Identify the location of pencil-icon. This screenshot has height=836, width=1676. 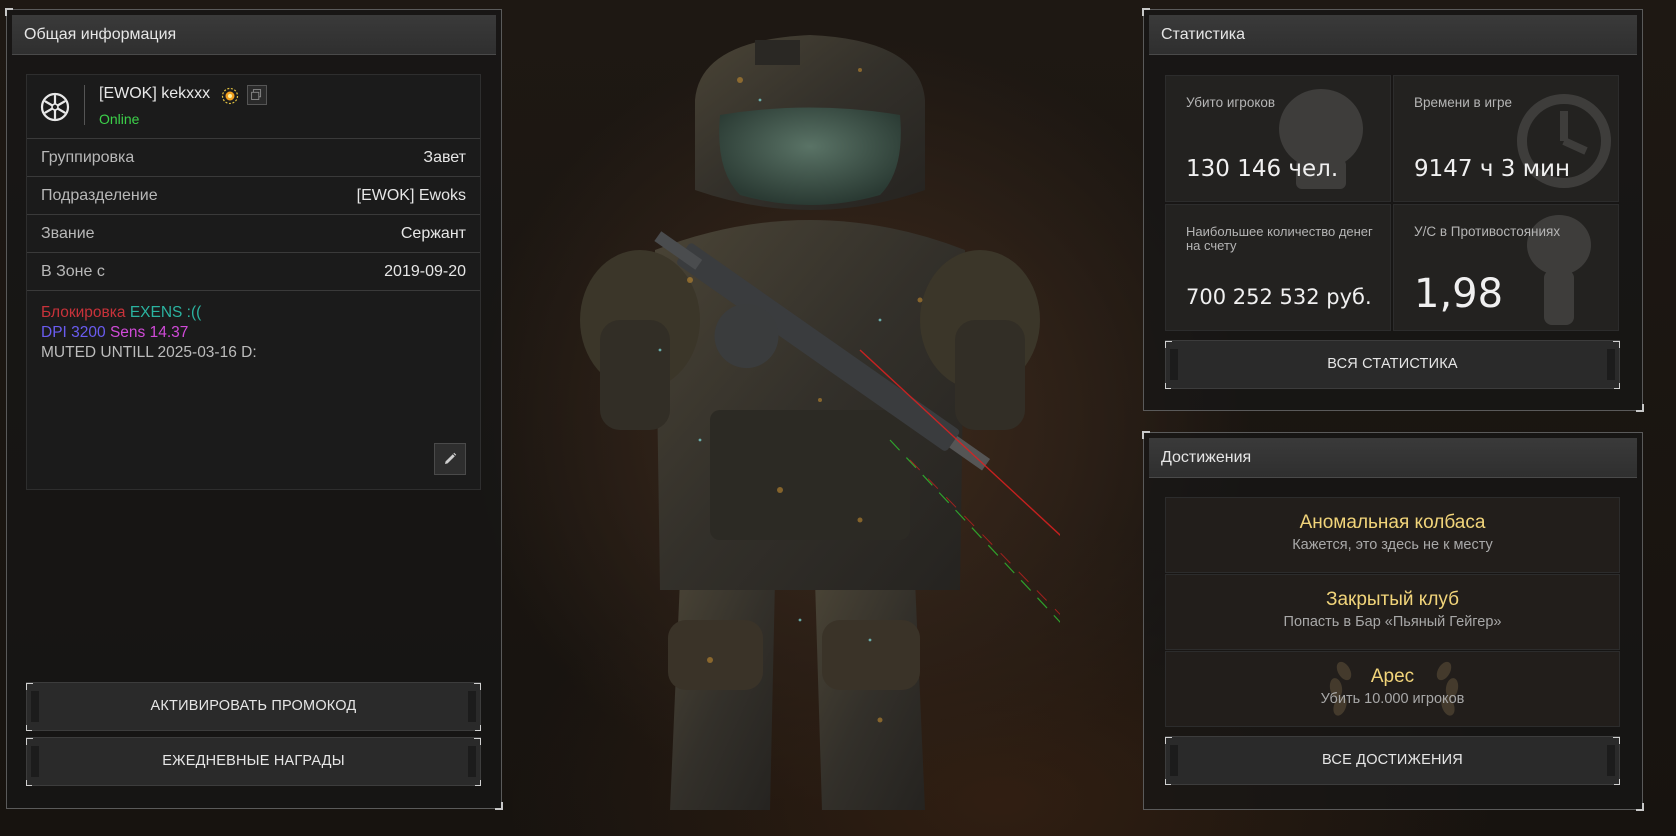
(451, 458).